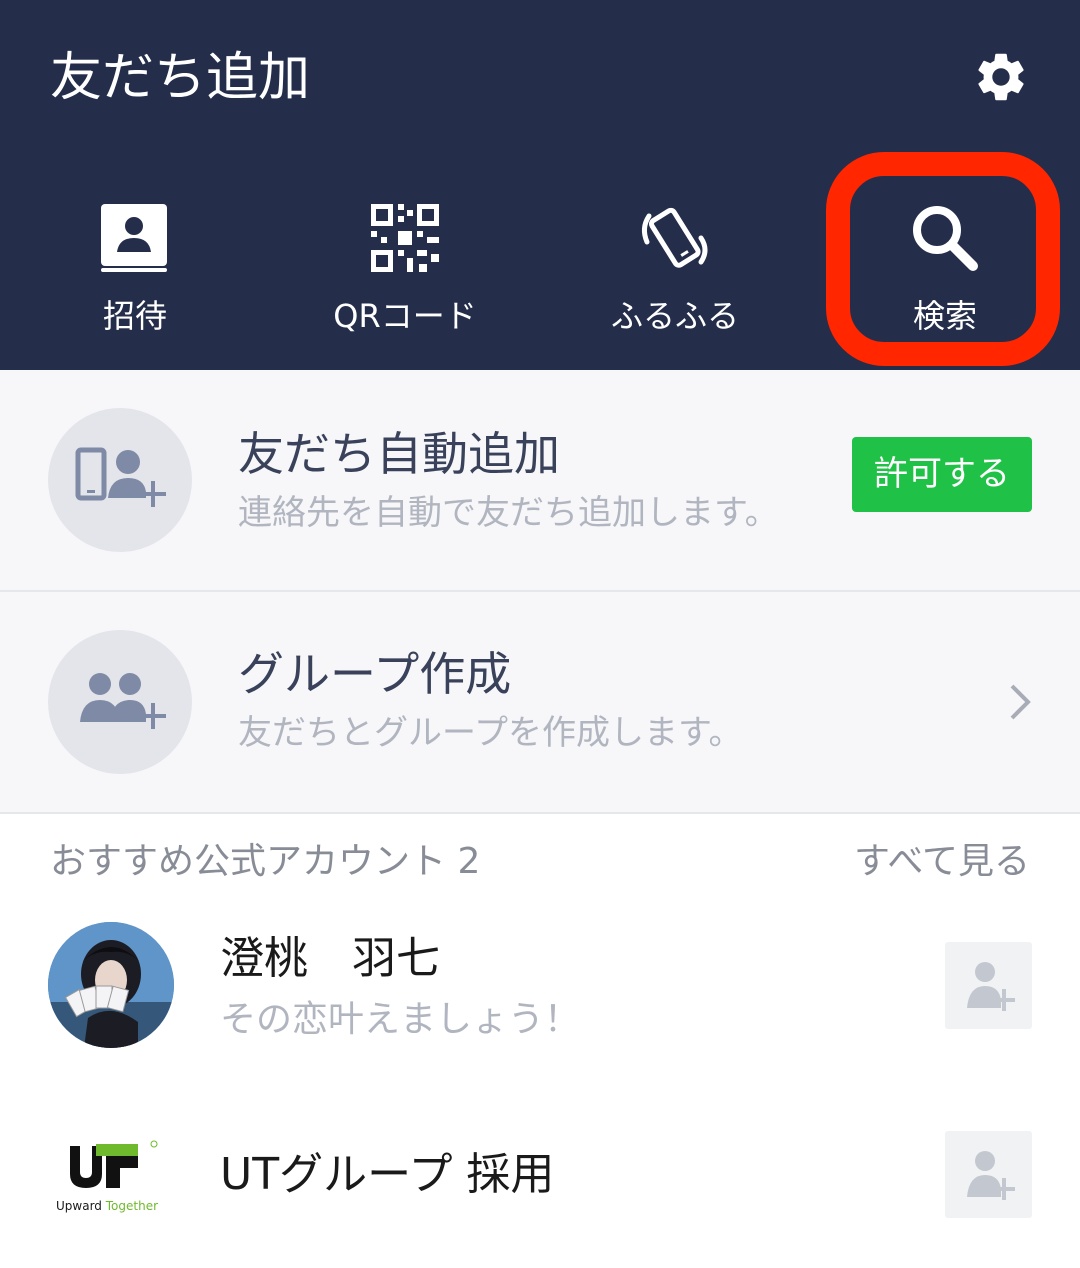  What do you see at coordinates (942, 474) in the screenshot?
I see `allow-button: 許可する` at bounding box center [942, 474].